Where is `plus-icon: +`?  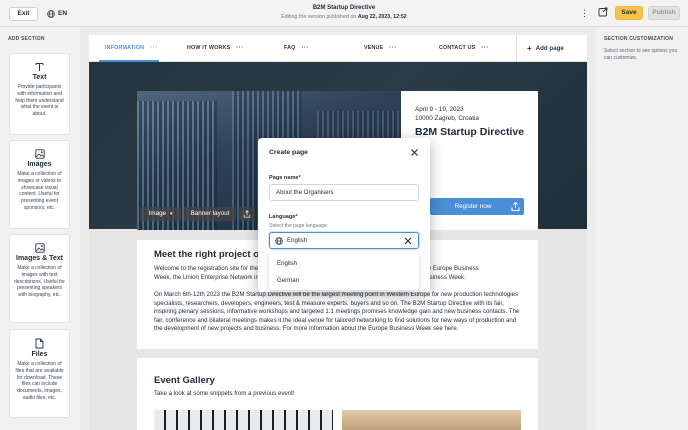 plus-icon: + is located at coordinates (529, 48).